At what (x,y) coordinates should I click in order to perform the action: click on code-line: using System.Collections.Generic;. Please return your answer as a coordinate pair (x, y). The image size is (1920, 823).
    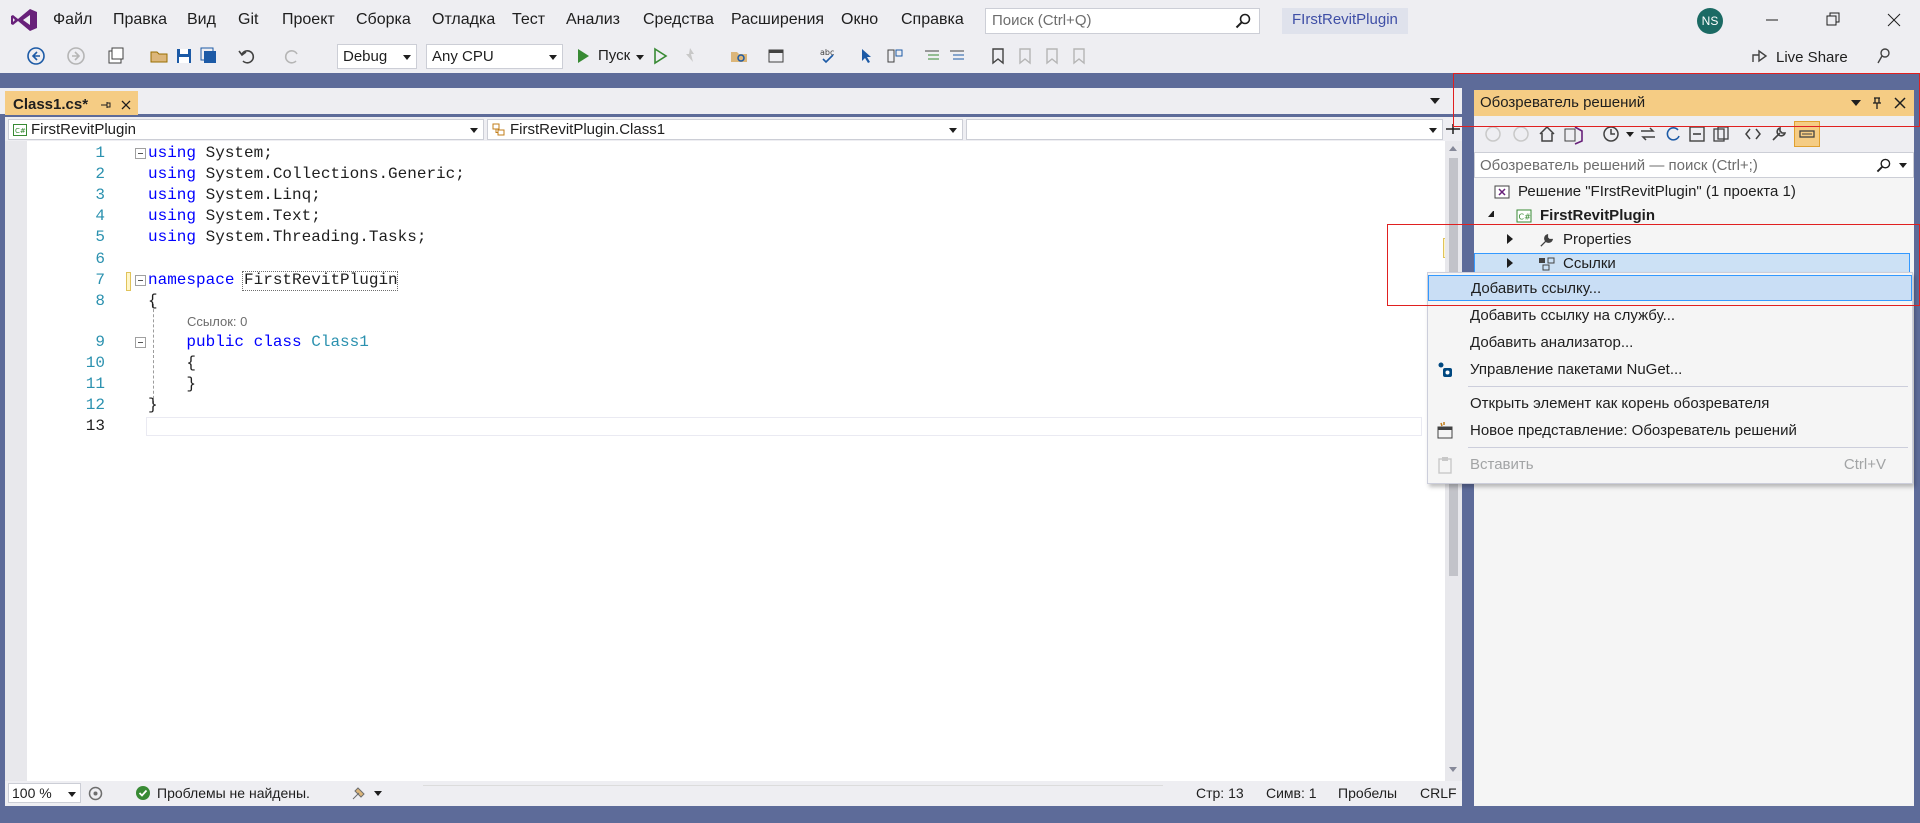
    Looking at the image, I should click on (306, 174).